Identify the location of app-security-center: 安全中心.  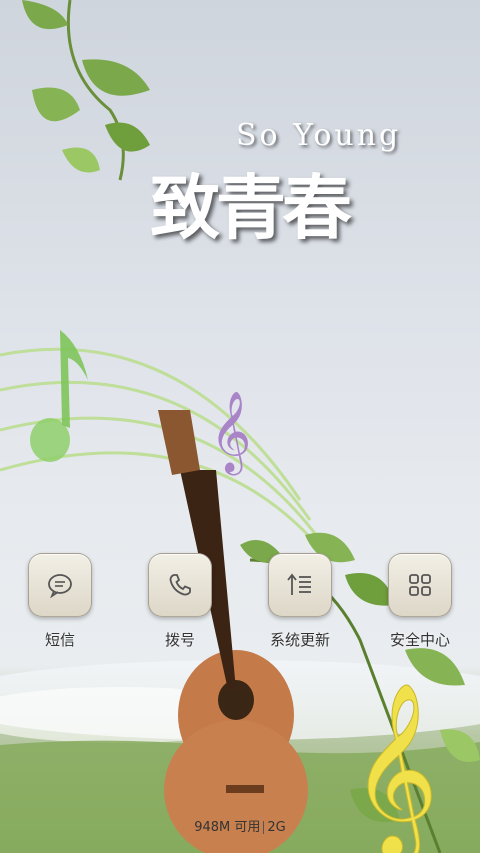
(420, 601).